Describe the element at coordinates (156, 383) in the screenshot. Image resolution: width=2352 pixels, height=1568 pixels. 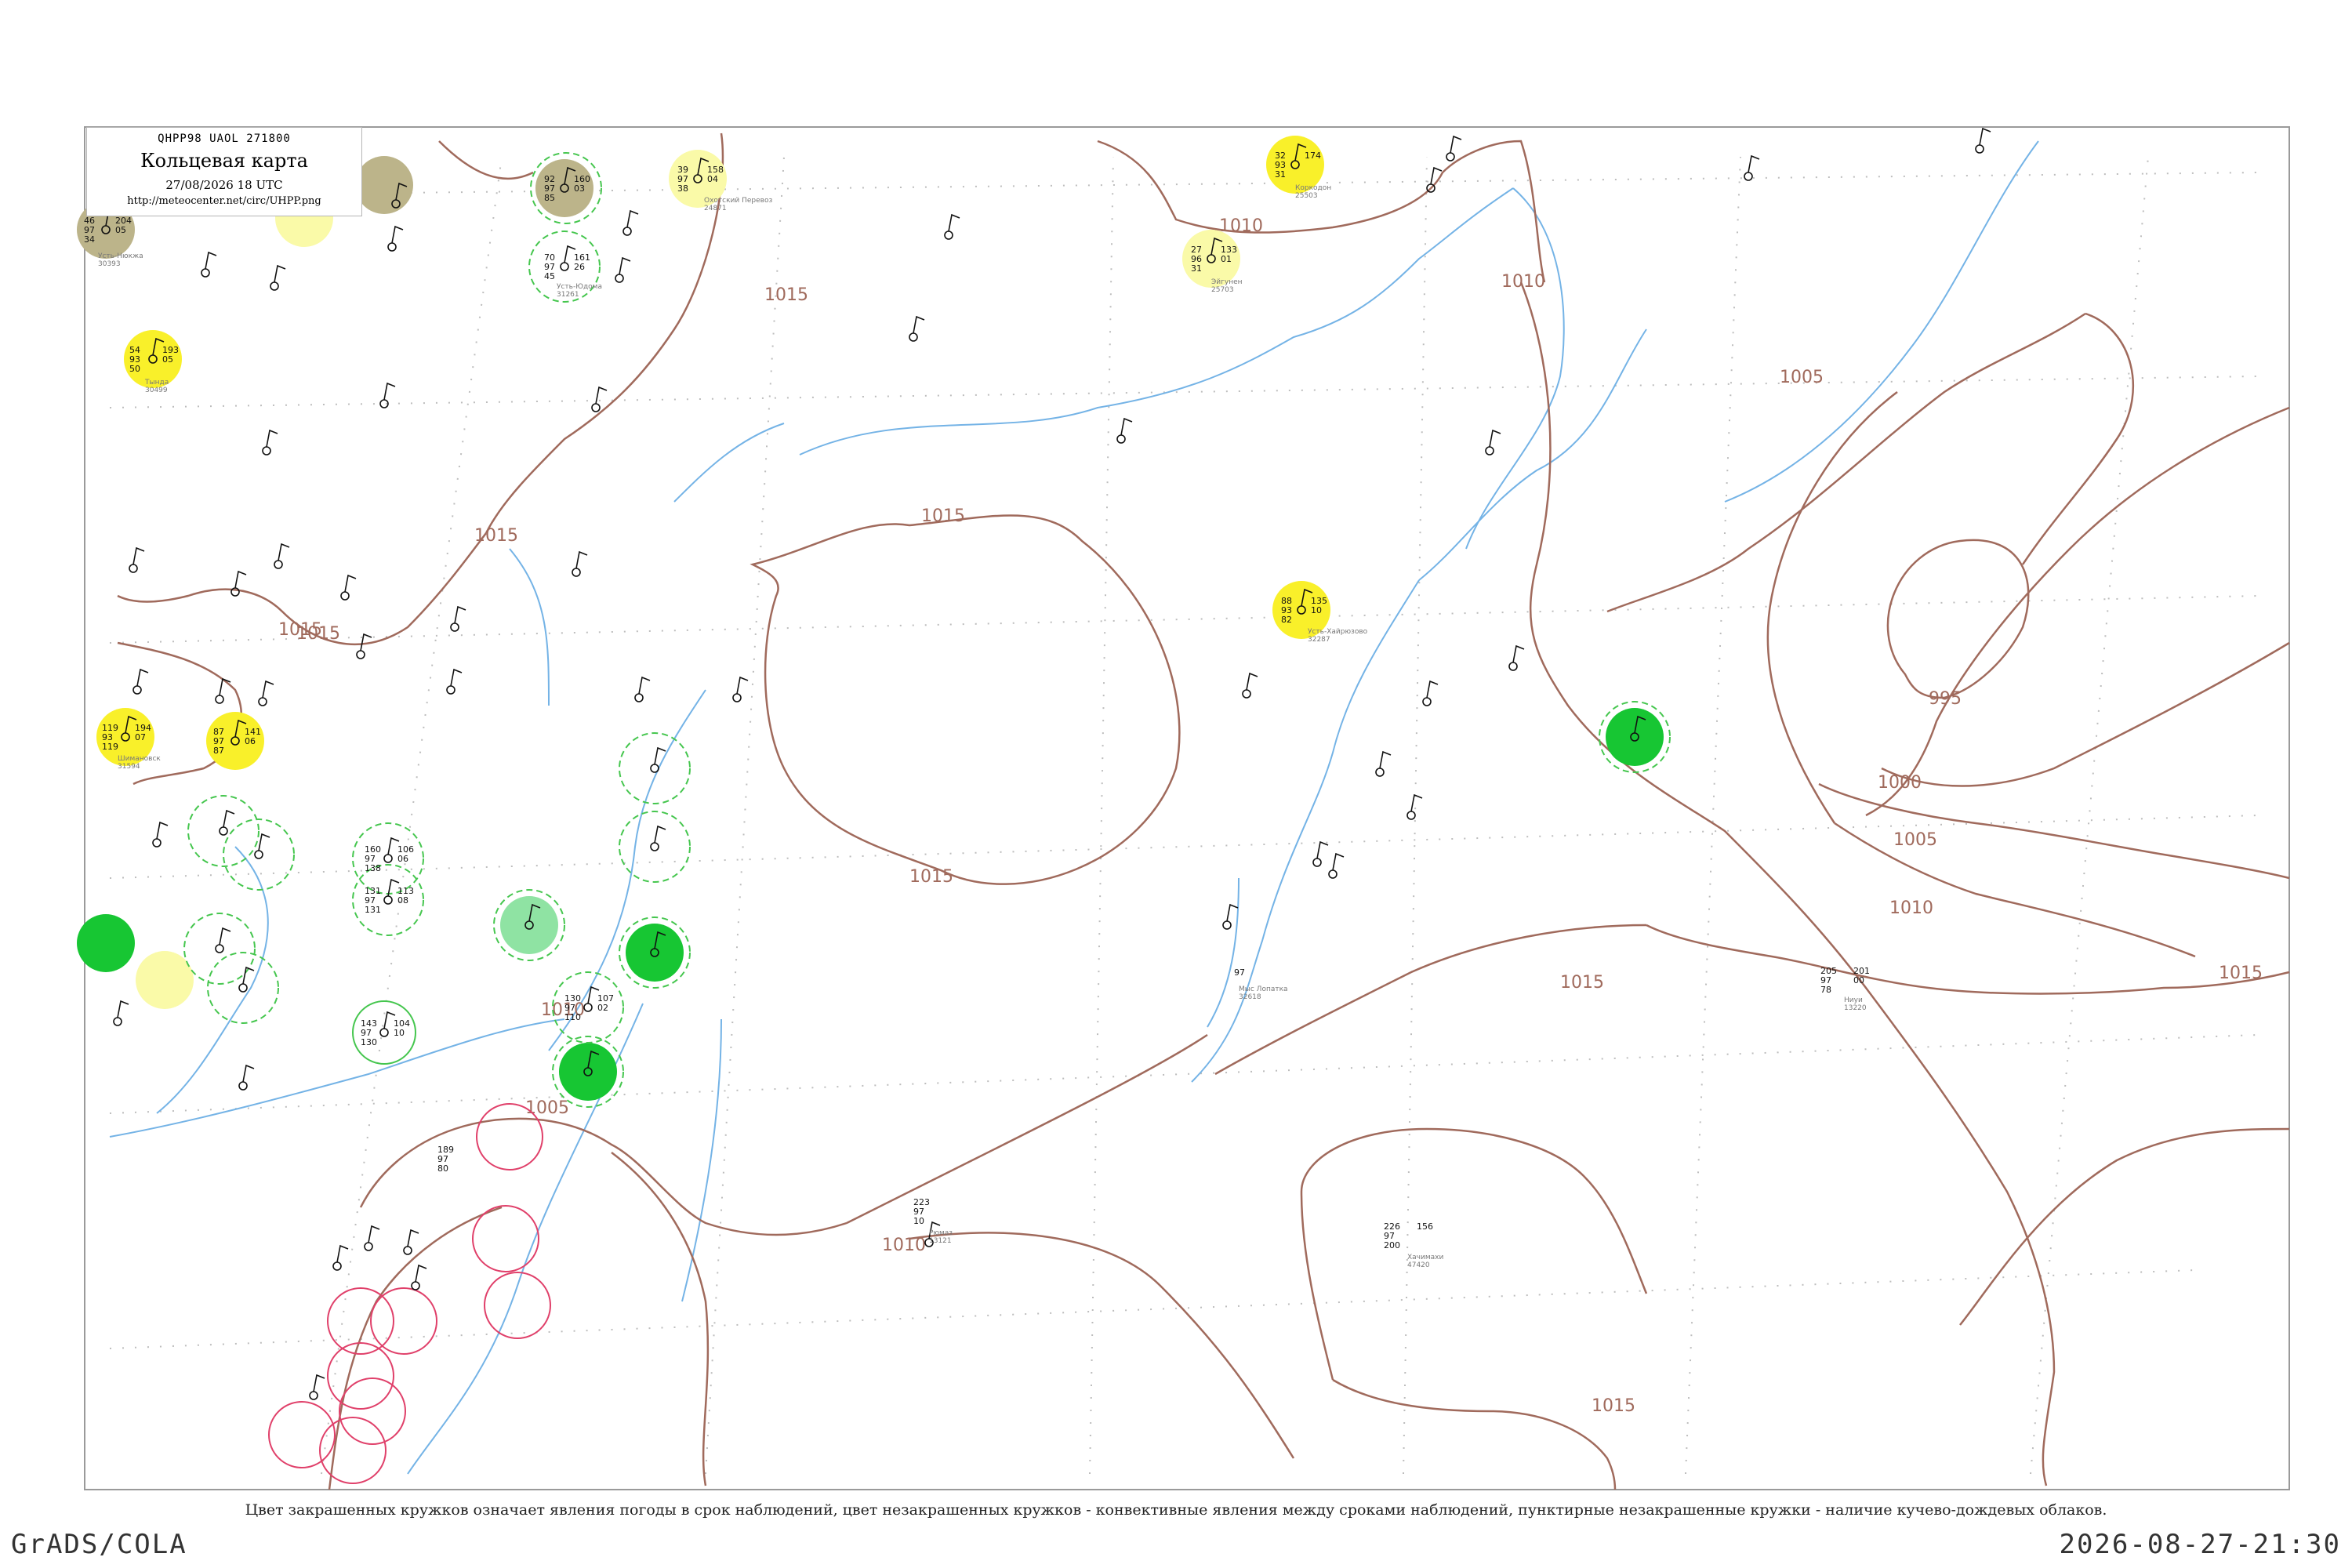
I see `station-name: Тында` at that location.